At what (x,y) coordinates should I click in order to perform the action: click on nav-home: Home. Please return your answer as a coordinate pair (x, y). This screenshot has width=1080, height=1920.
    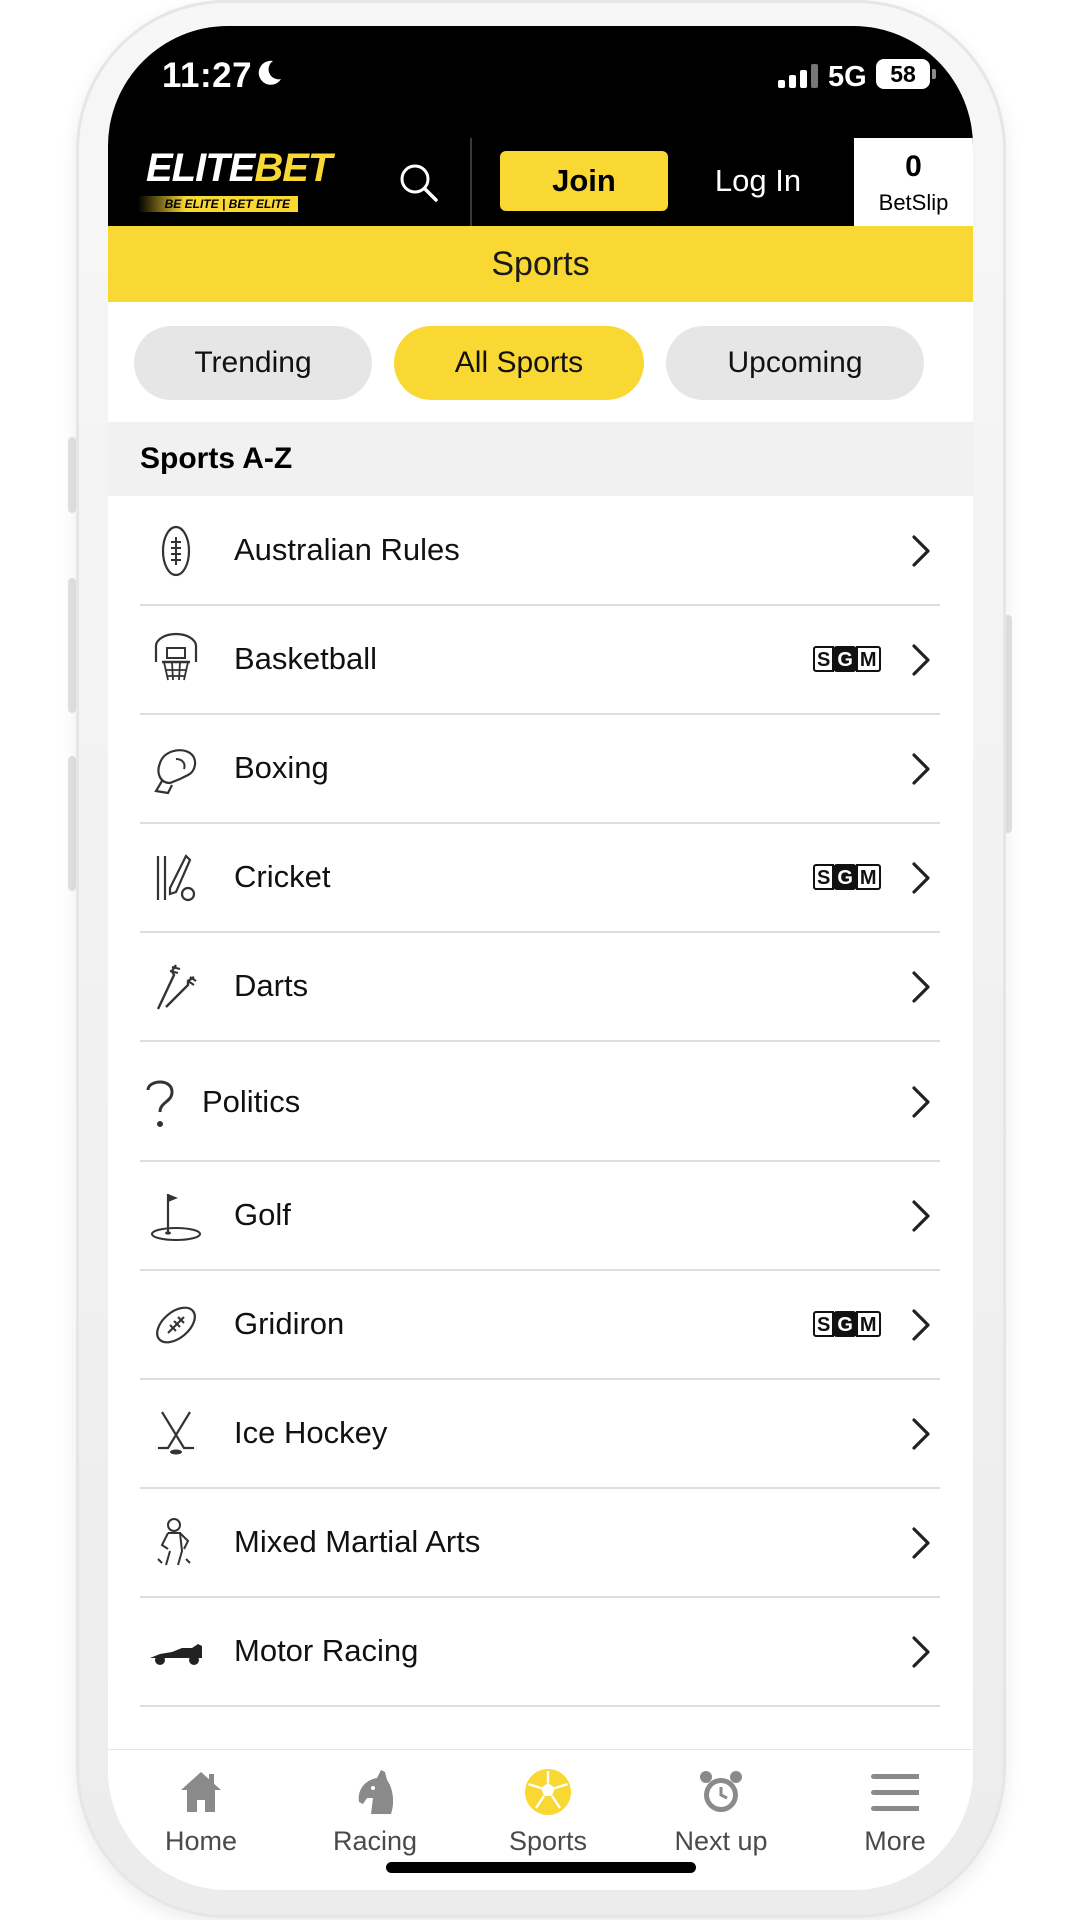
    Looking at the image, I should click on (201, 1810).